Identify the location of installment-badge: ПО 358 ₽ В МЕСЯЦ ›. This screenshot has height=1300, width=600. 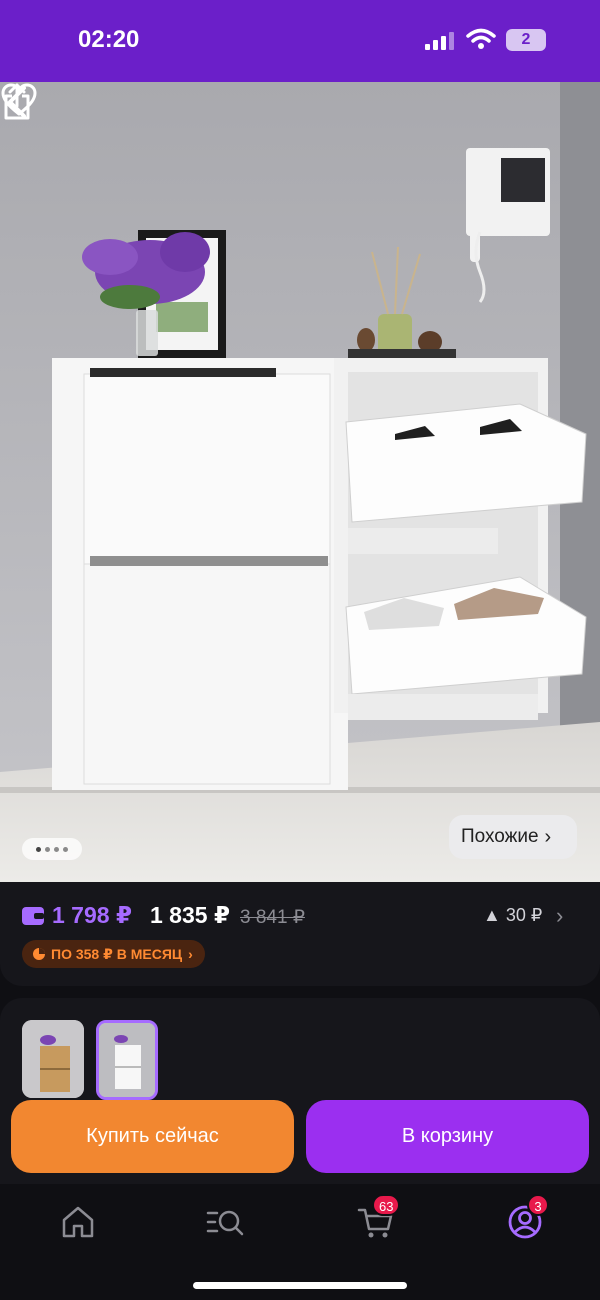
(113, 954).